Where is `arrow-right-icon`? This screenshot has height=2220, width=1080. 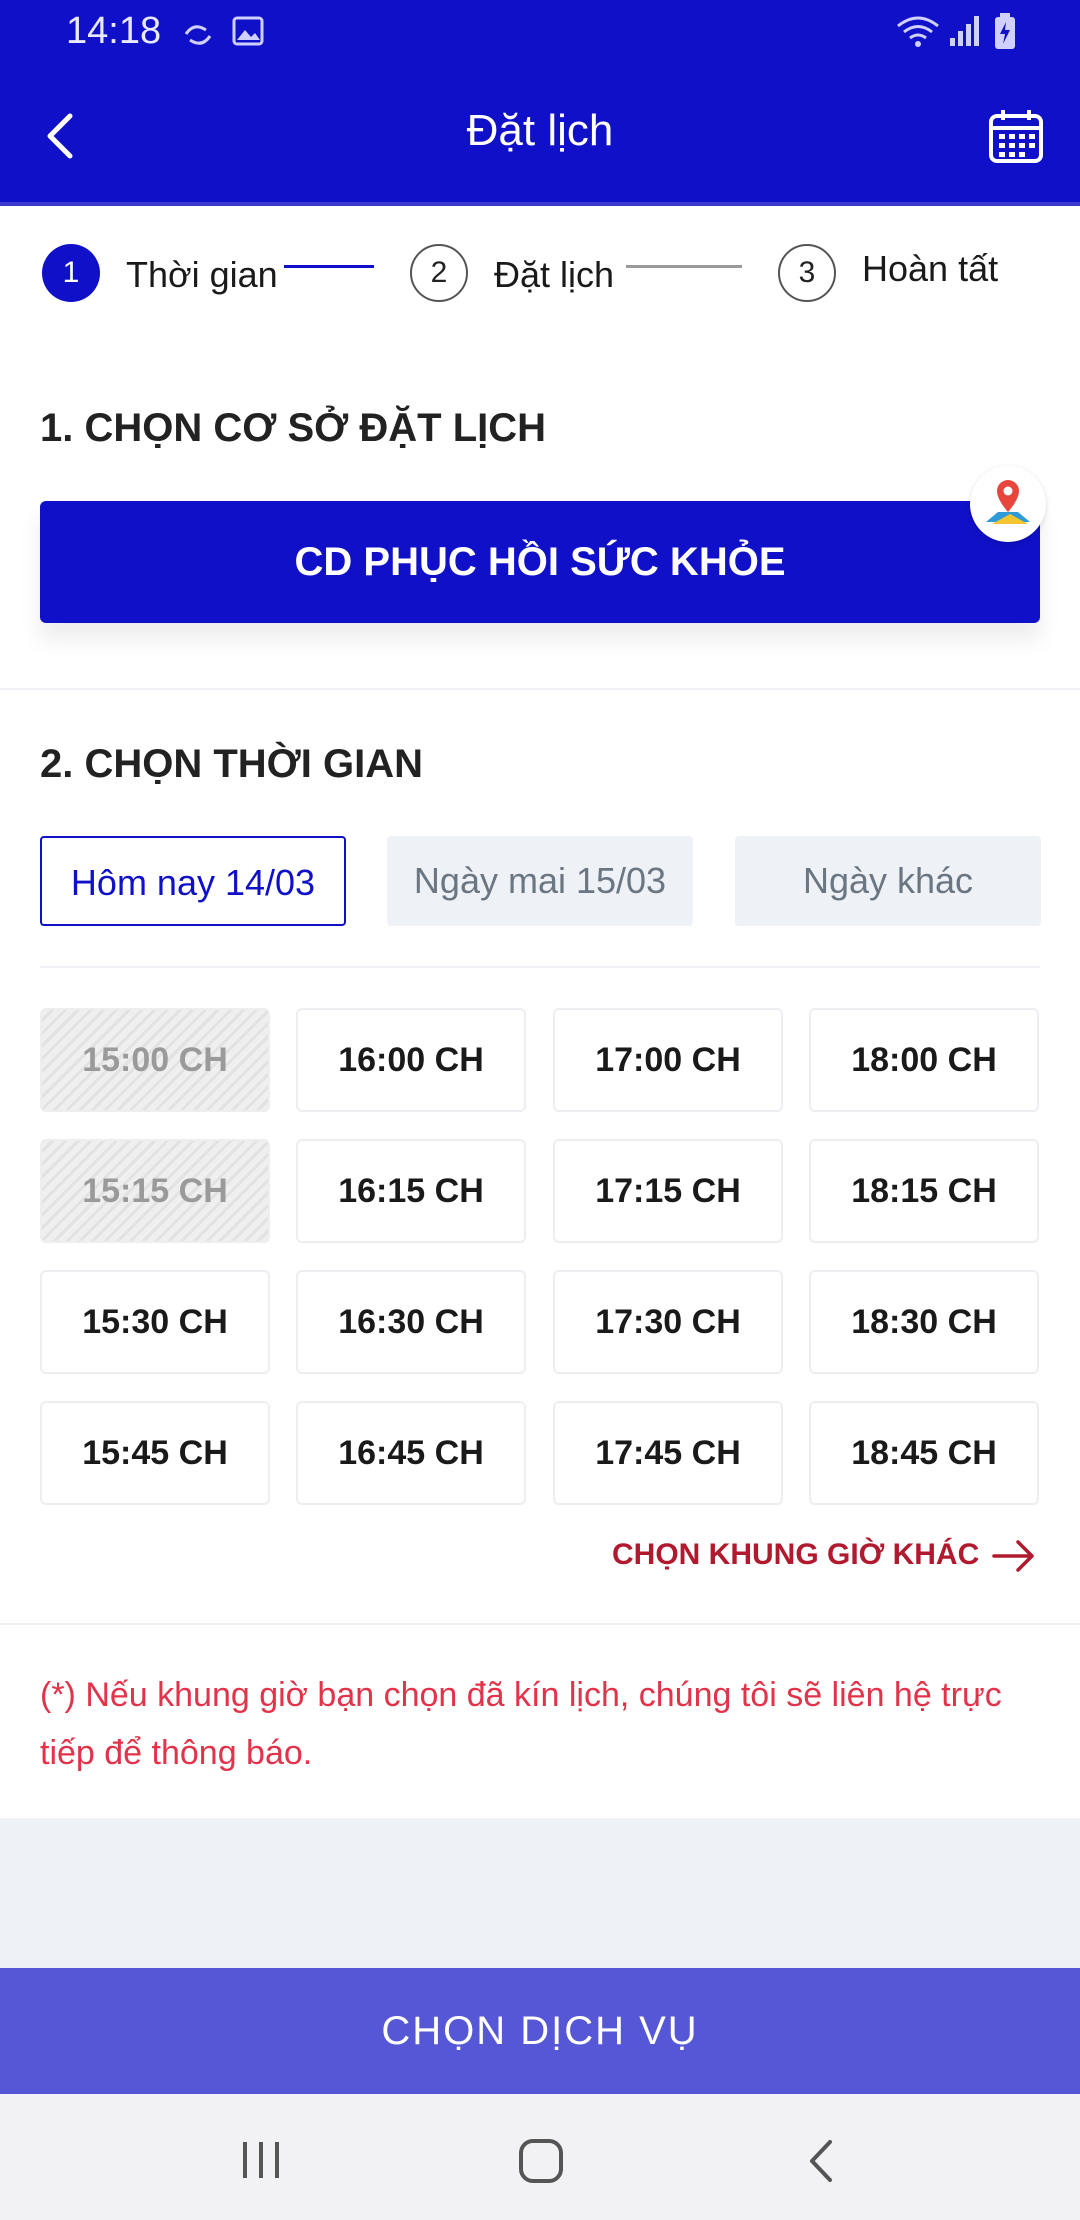
arrow-right-icon is located at coordinates (1014, 1556).